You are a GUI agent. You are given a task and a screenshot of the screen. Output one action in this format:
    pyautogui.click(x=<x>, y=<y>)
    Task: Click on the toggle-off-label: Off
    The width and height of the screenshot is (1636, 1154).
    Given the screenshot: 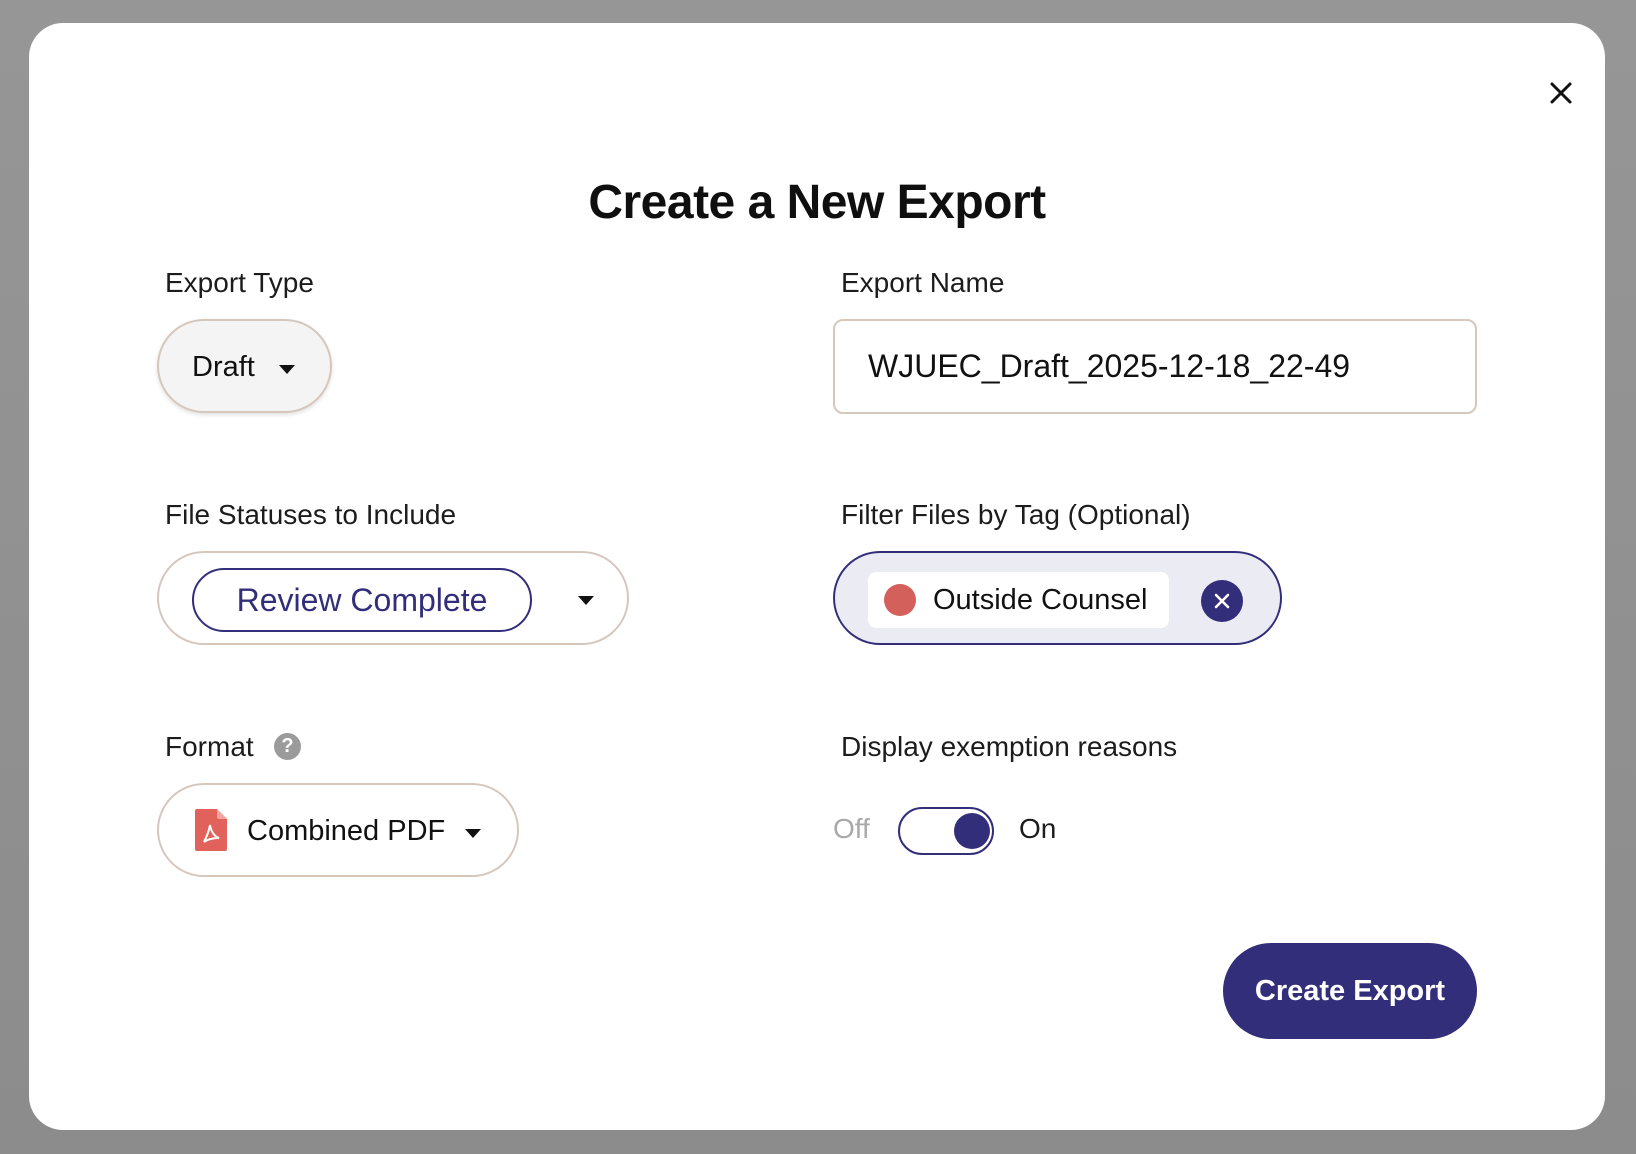 What is the action you would take?
    pyautogui.click(x=851, y=828)
    